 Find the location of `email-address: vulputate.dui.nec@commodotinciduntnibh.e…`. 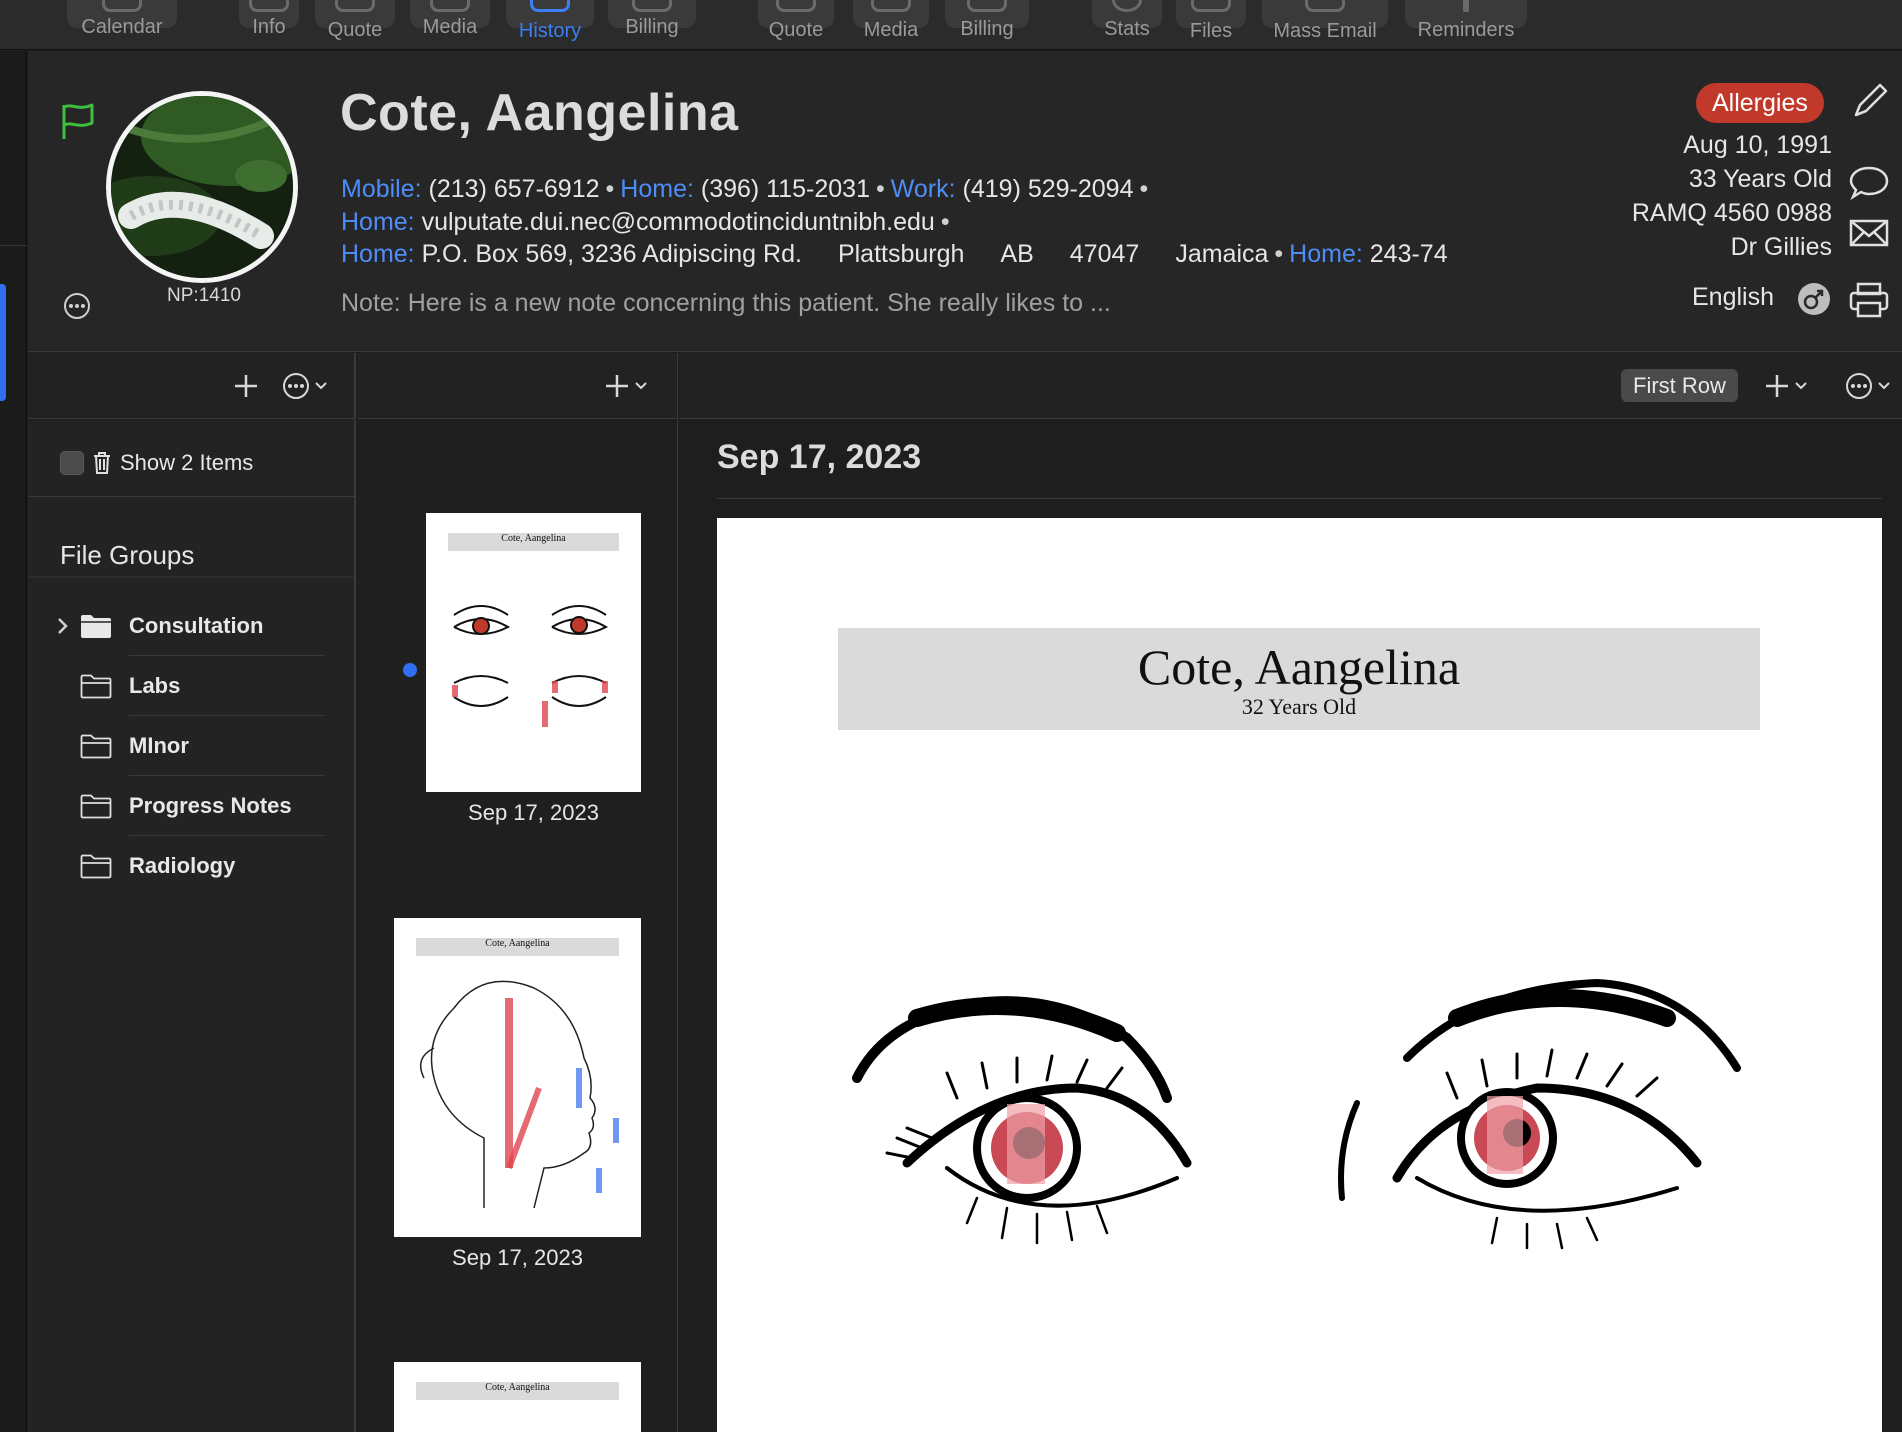

email-address: vulputate.dui.nec@commodotinciduntnibh.e… is located at coordinates (678, 222).